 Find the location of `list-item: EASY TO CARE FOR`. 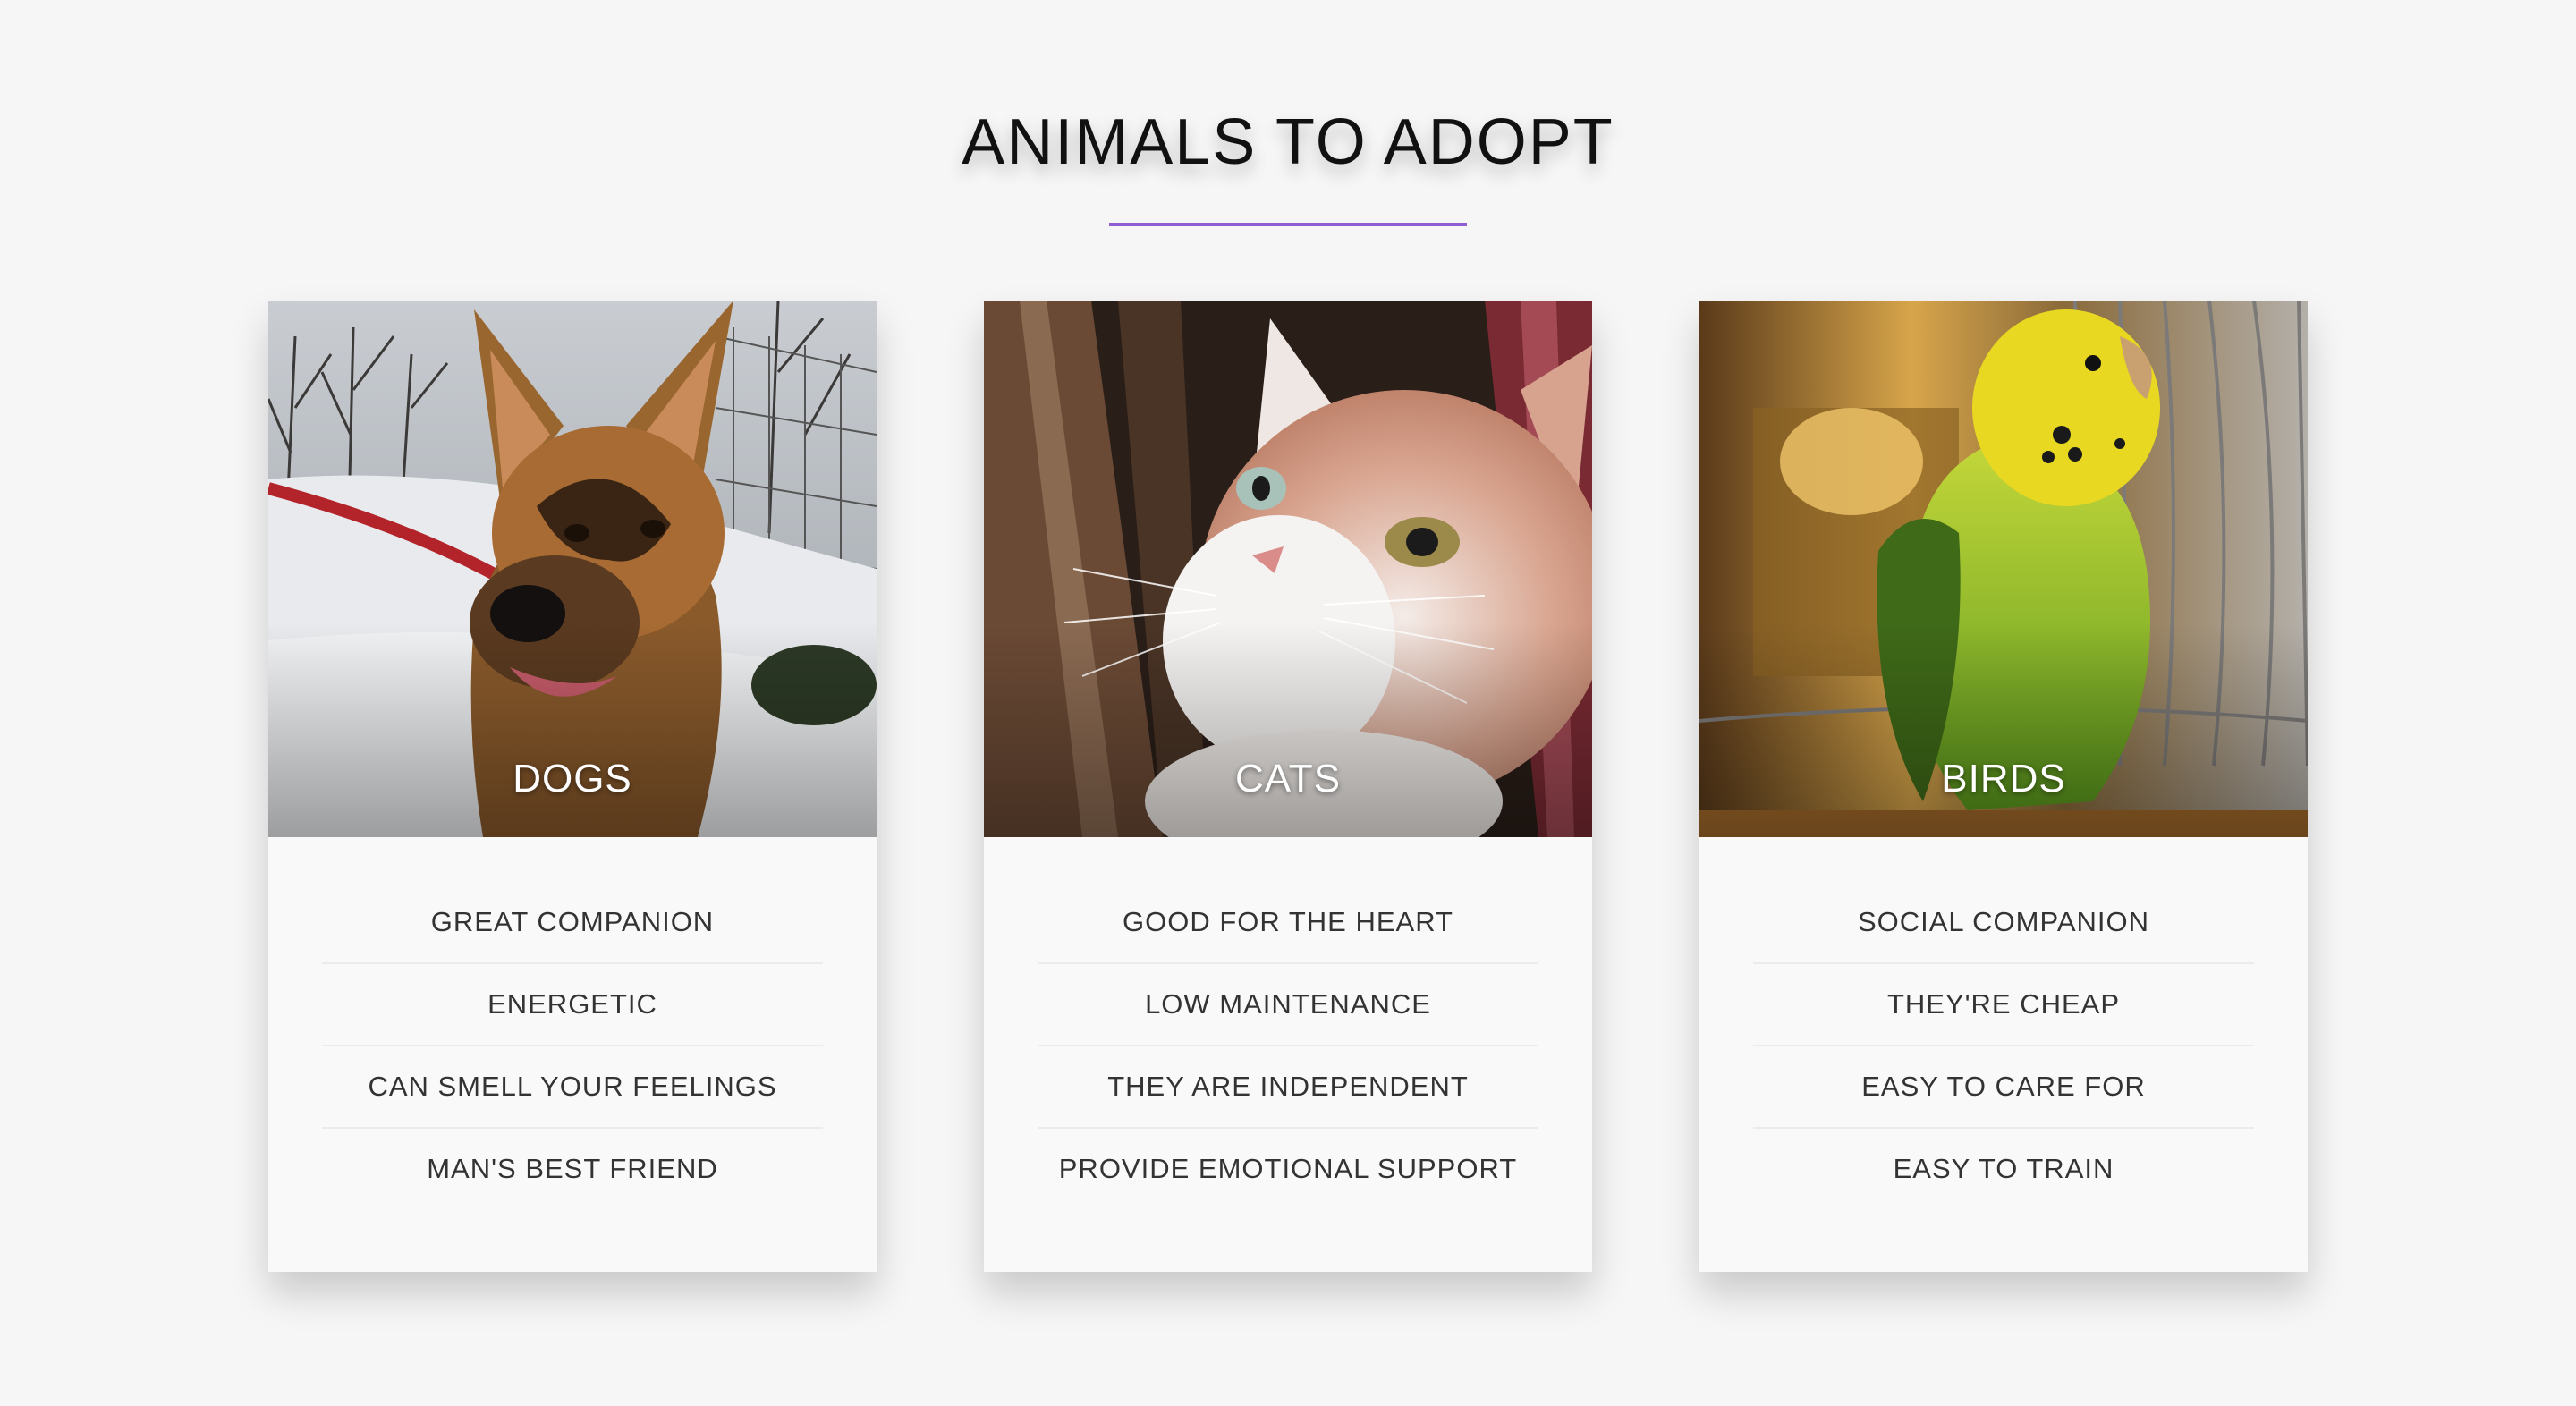

list-item: EASY TO CARE FOR is located at coordinates (2003, 1088).